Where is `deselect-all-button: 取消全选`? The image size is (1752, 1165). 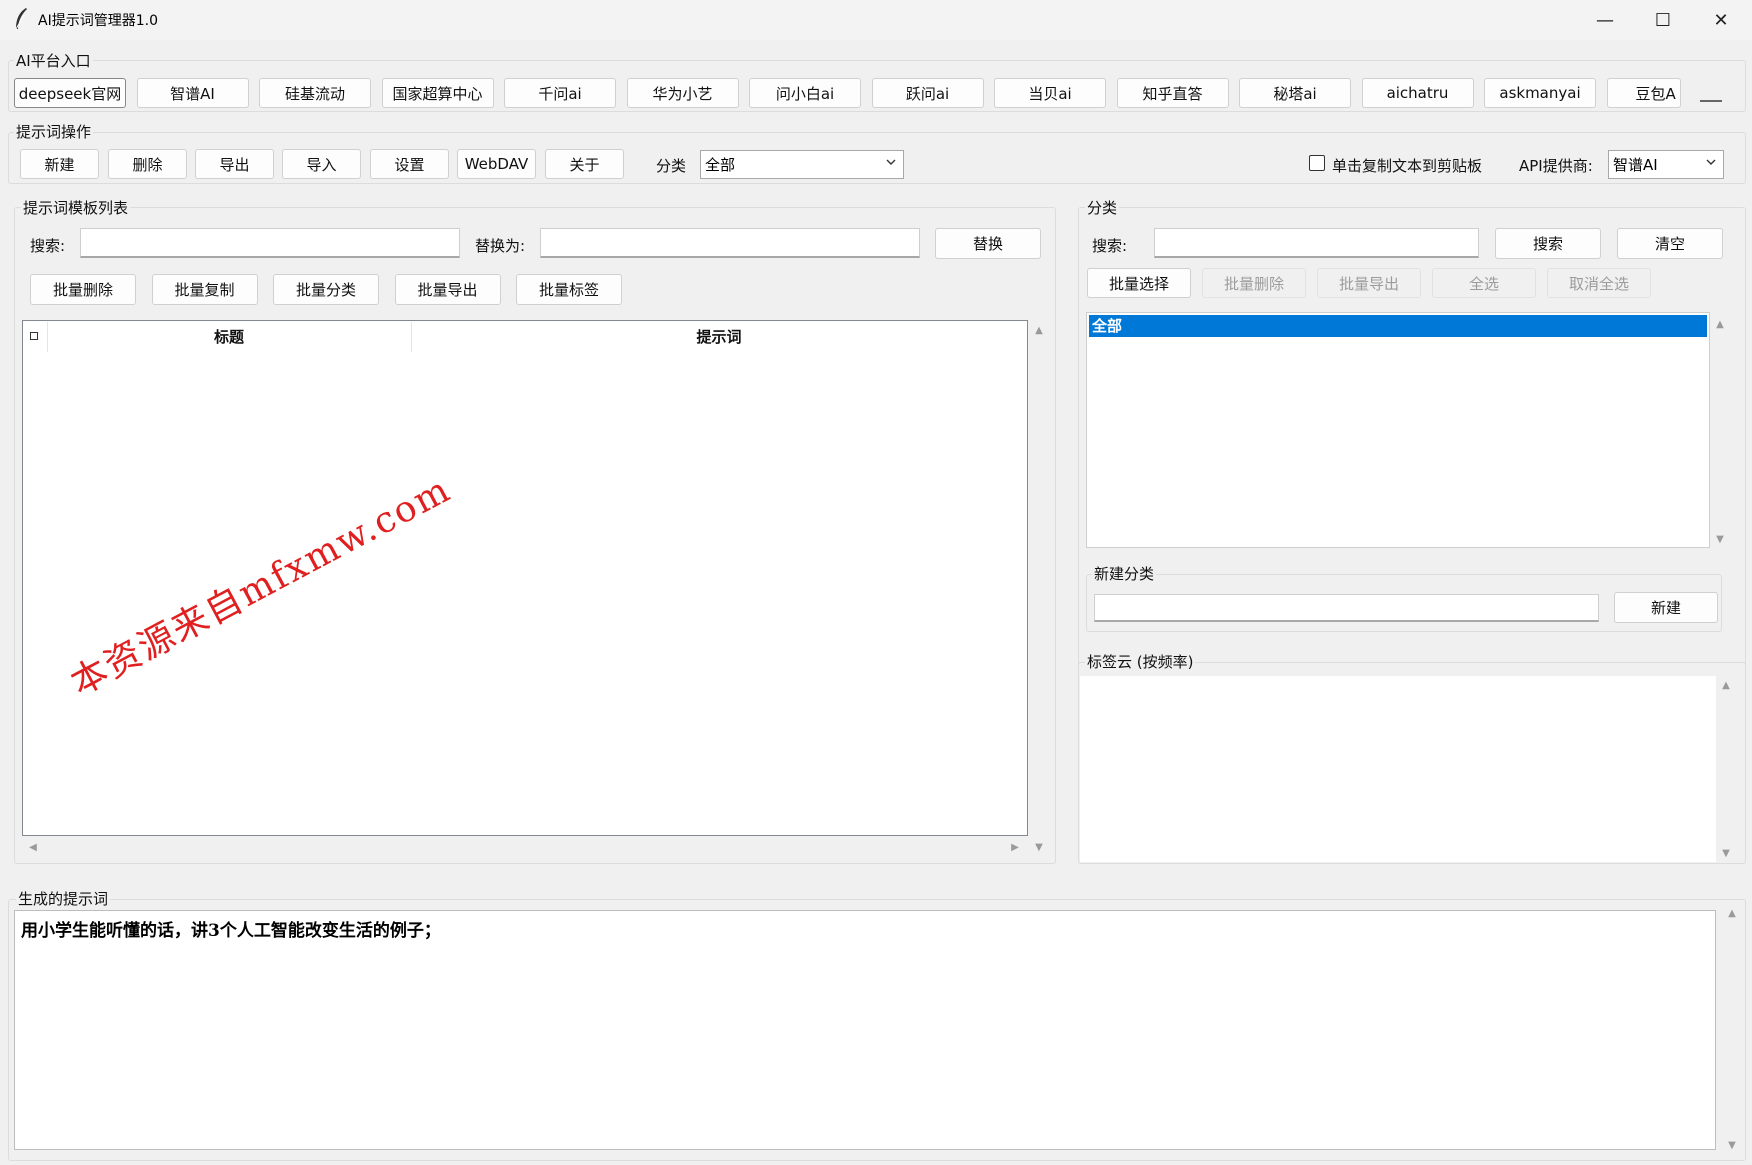
deselect-all-button: 取消全选 is located at coordinates (1599, 283).